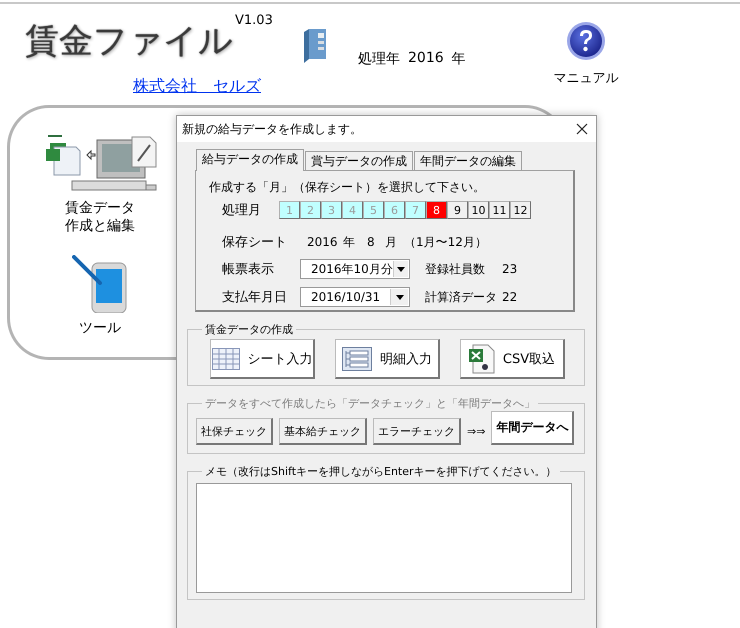 The width and height of the screenshot is (740, 628). I want to click on menu-label: 作成と編集, so click(100, 226).